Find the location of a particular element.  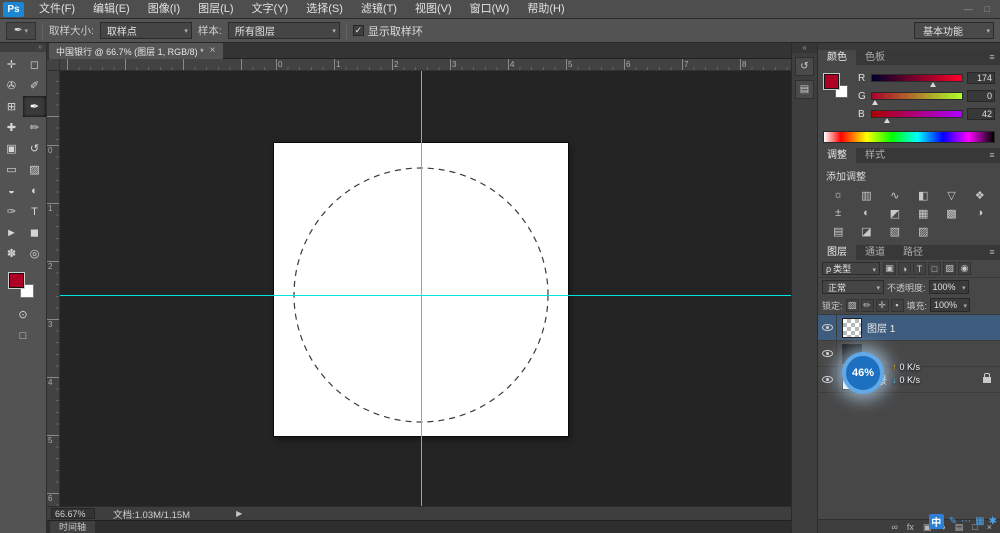

brush-tool: ✏ is located at coordinates (34, 127).